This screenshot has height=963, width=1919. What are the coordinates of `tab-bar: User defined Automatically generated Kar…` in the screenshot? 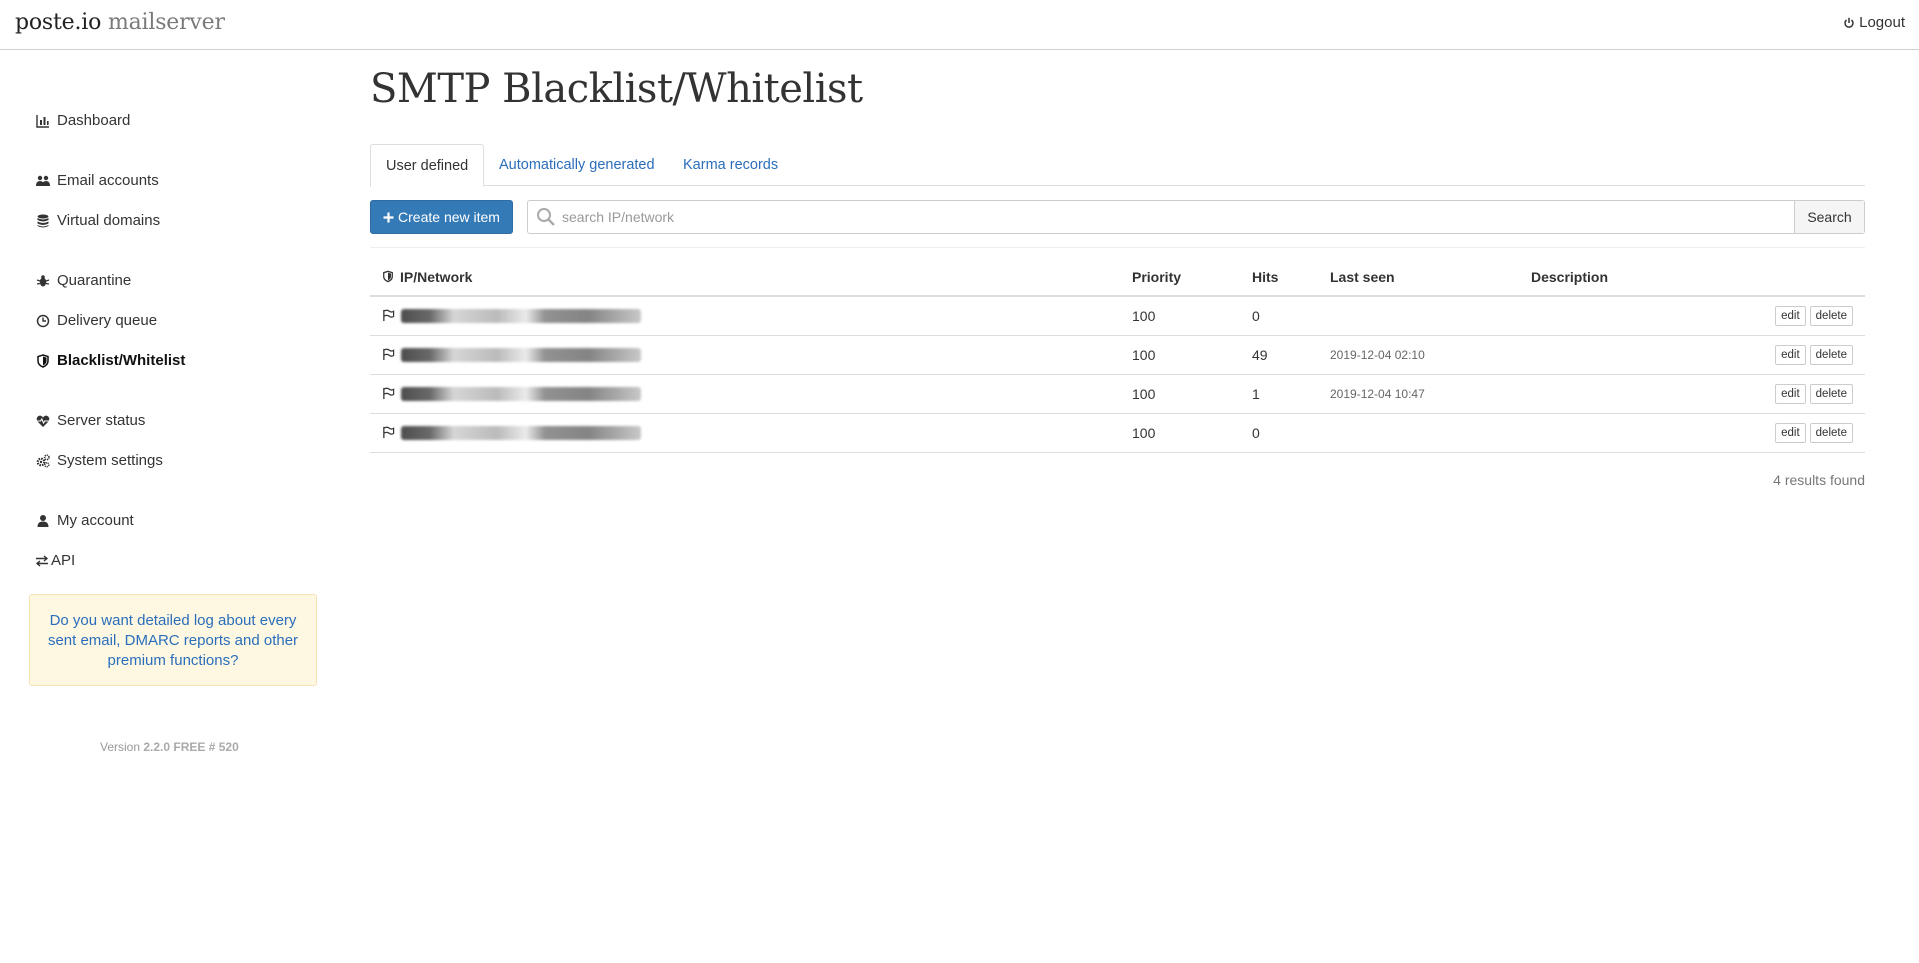 It's located at (1117, 165).